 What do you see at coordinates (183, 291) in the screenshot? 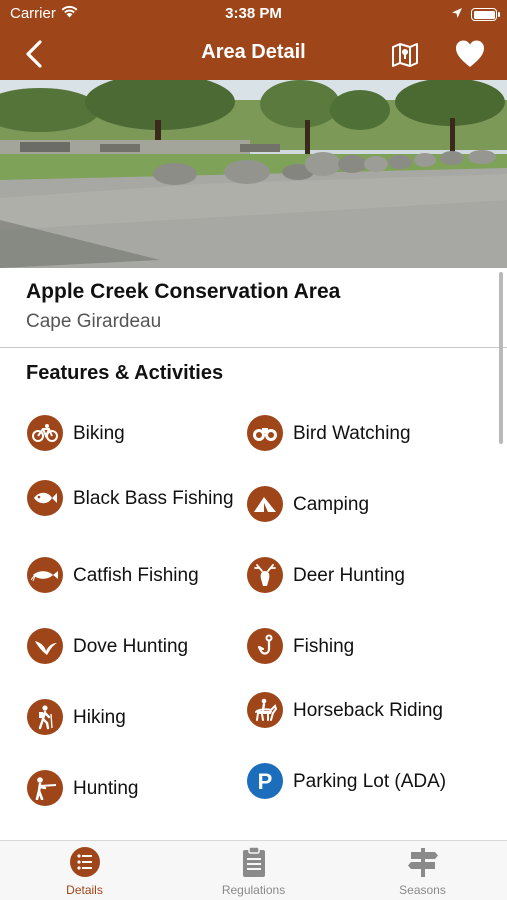
I see `area-name: Apple Creek Conservation Area` at bounding box center [183, 291].